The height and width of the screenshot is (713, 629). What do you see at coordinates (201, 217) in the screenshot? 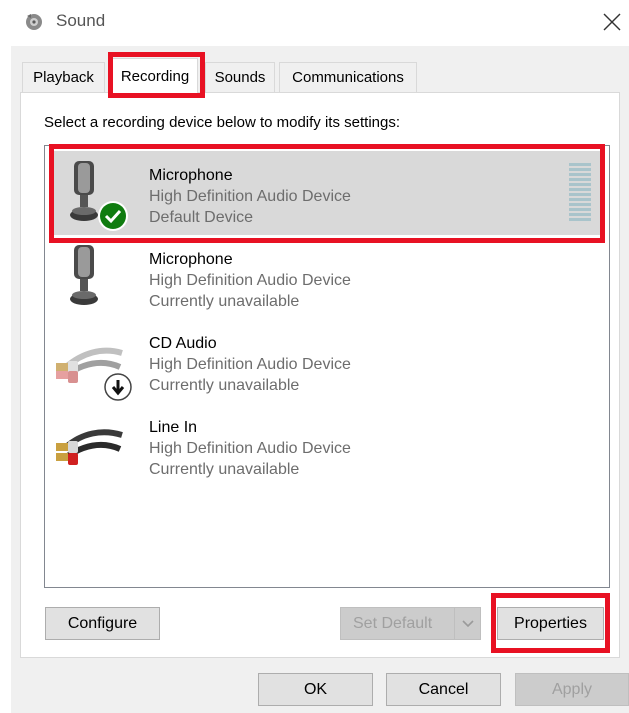
I see `device-status: Default Device` at bounding box center [201, 217].